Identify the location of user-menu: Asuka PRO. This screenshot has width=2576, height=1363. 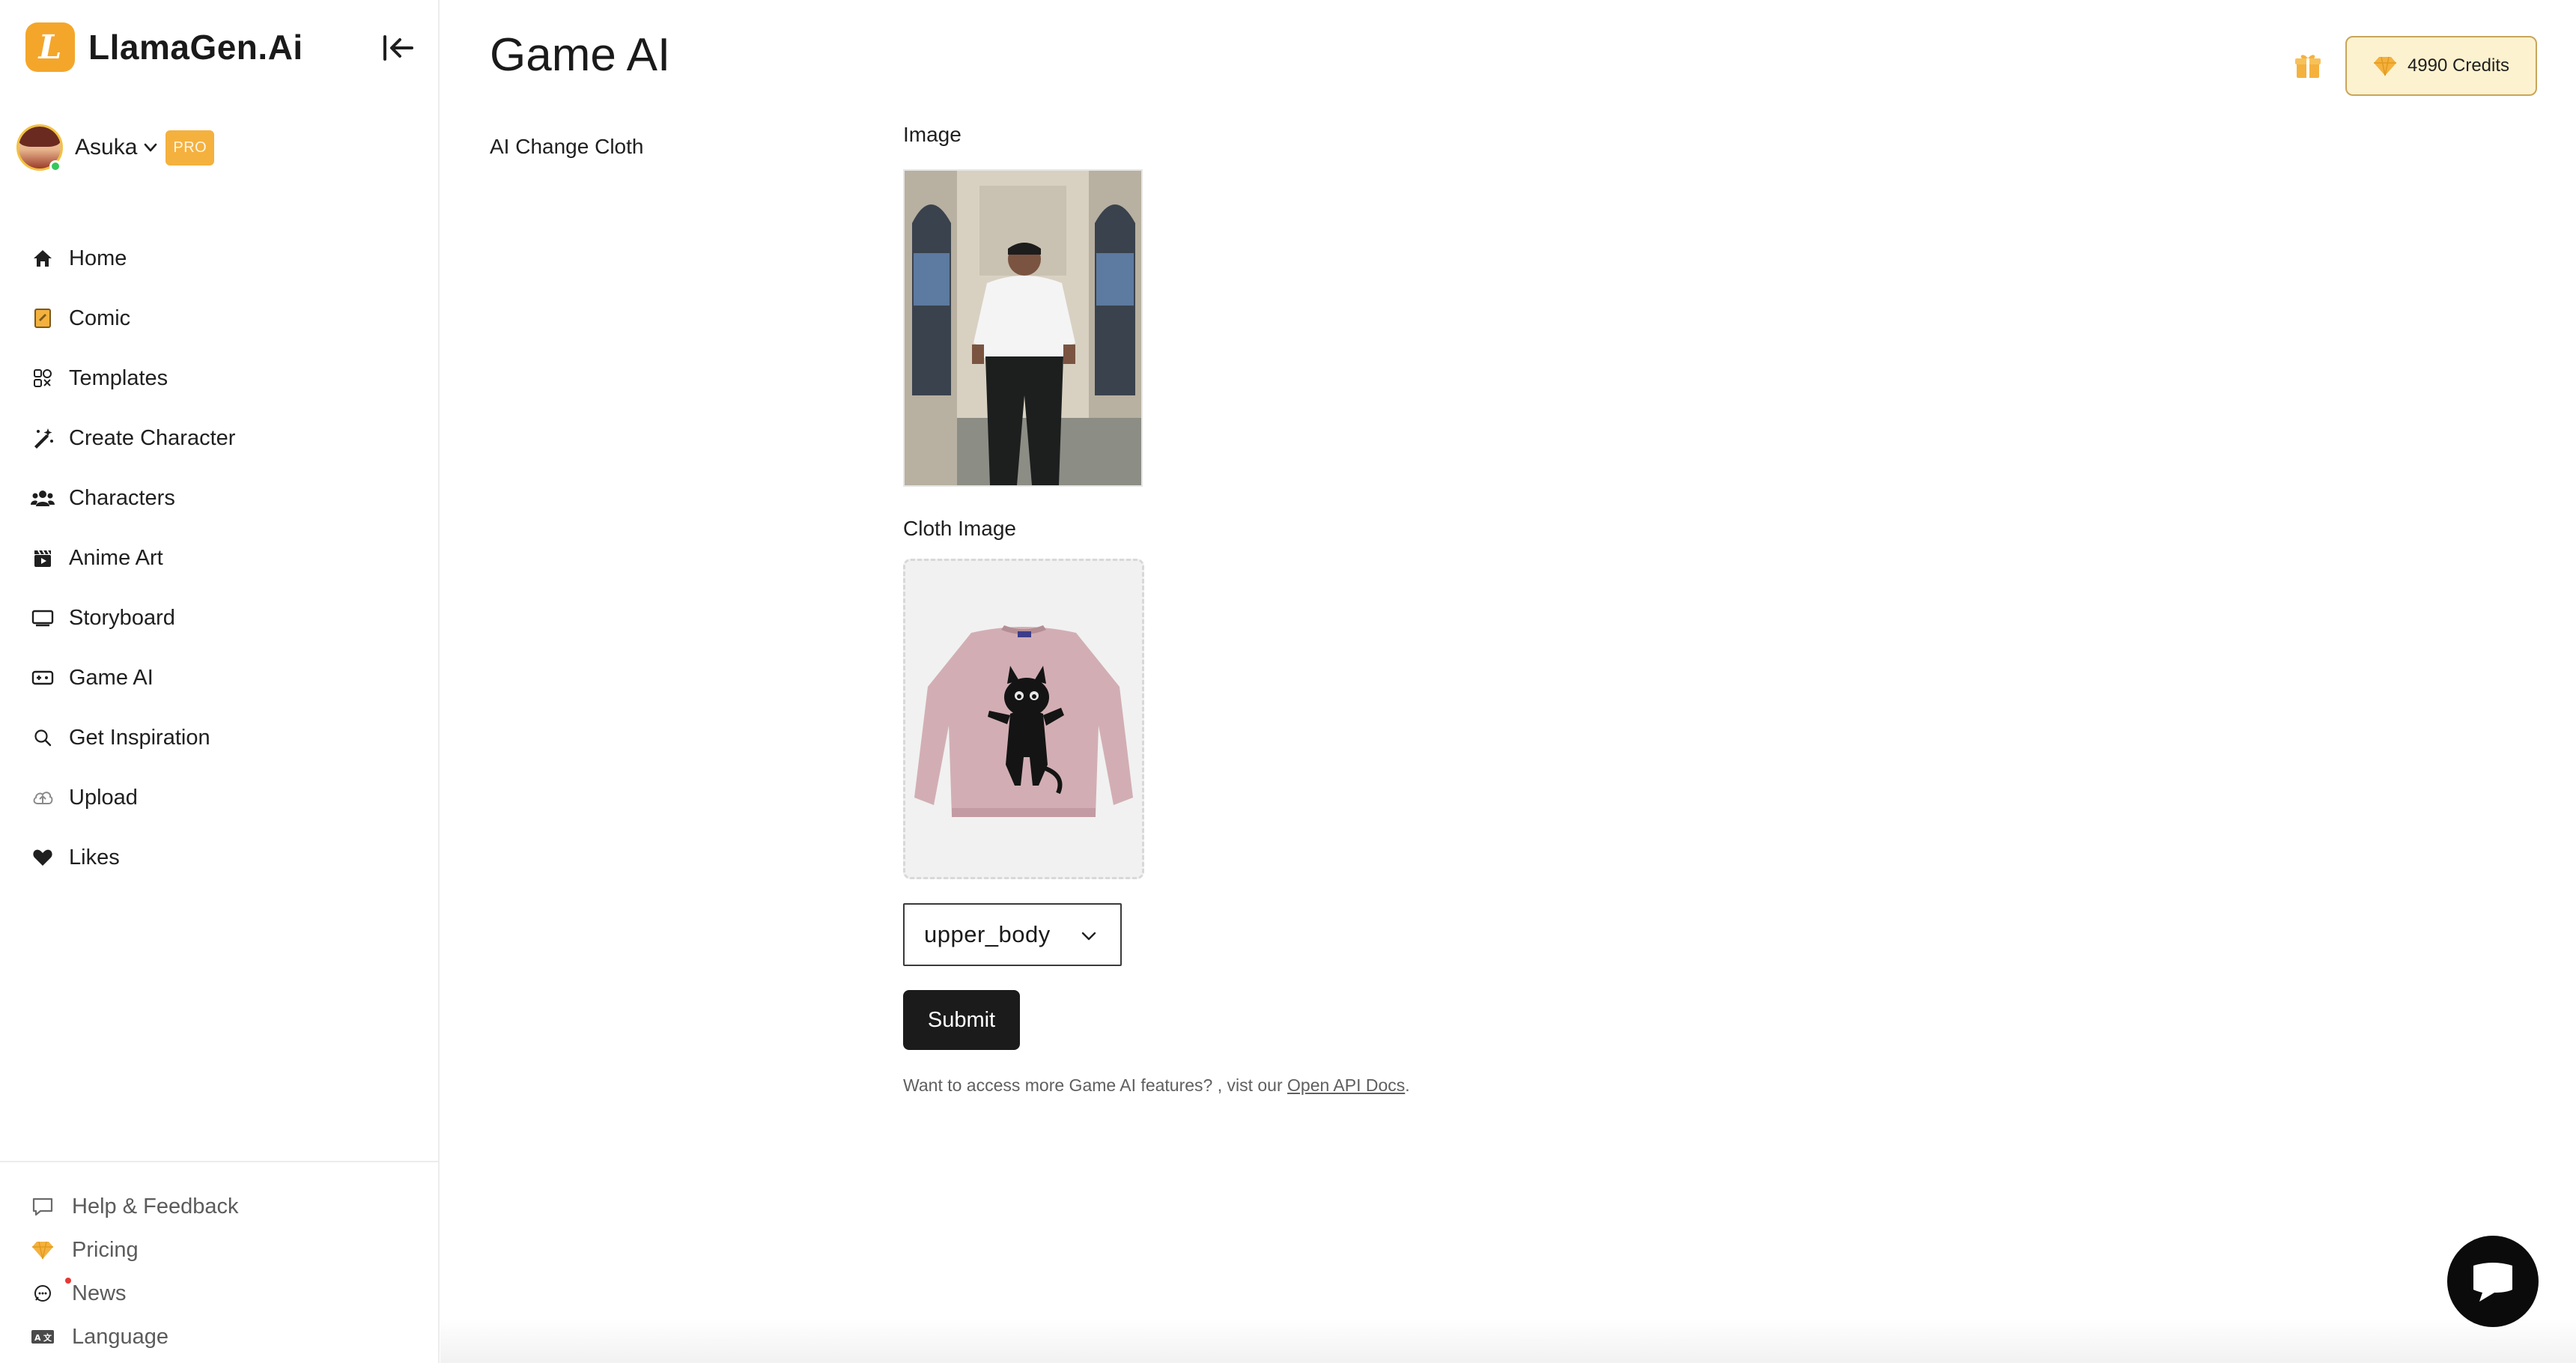
(115, 147).